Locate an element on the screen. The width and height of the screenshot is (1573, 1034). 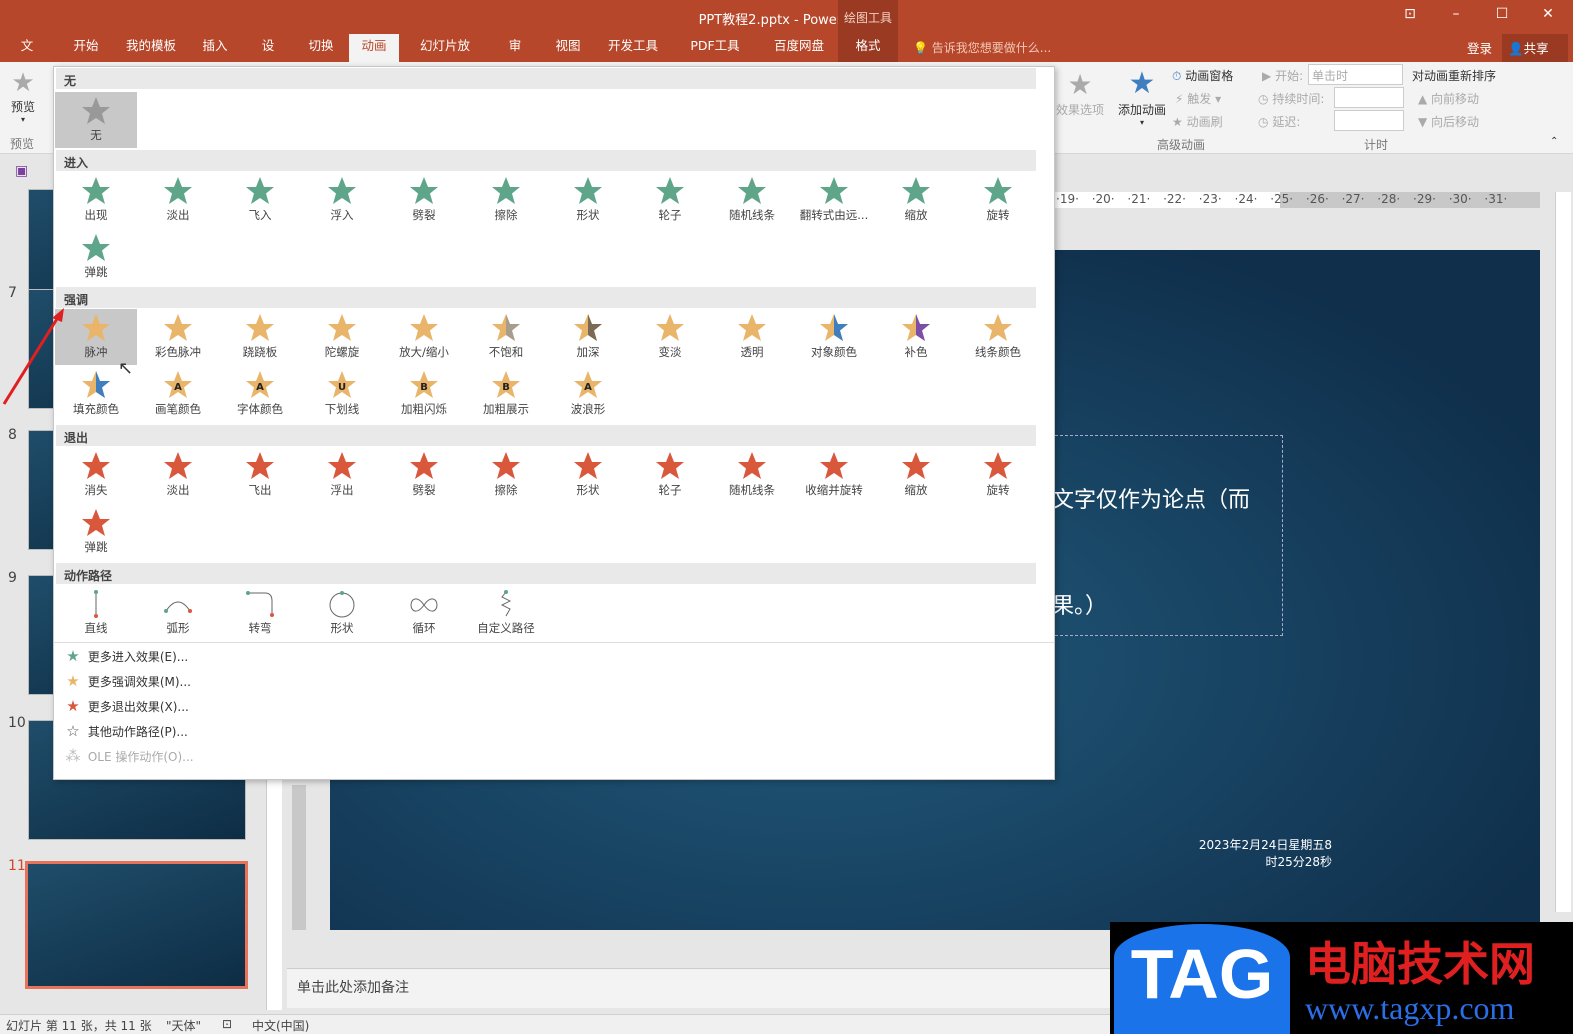
add-animation-button: ★ 添加动画 ▾ is located at coordinates (1142, 96).